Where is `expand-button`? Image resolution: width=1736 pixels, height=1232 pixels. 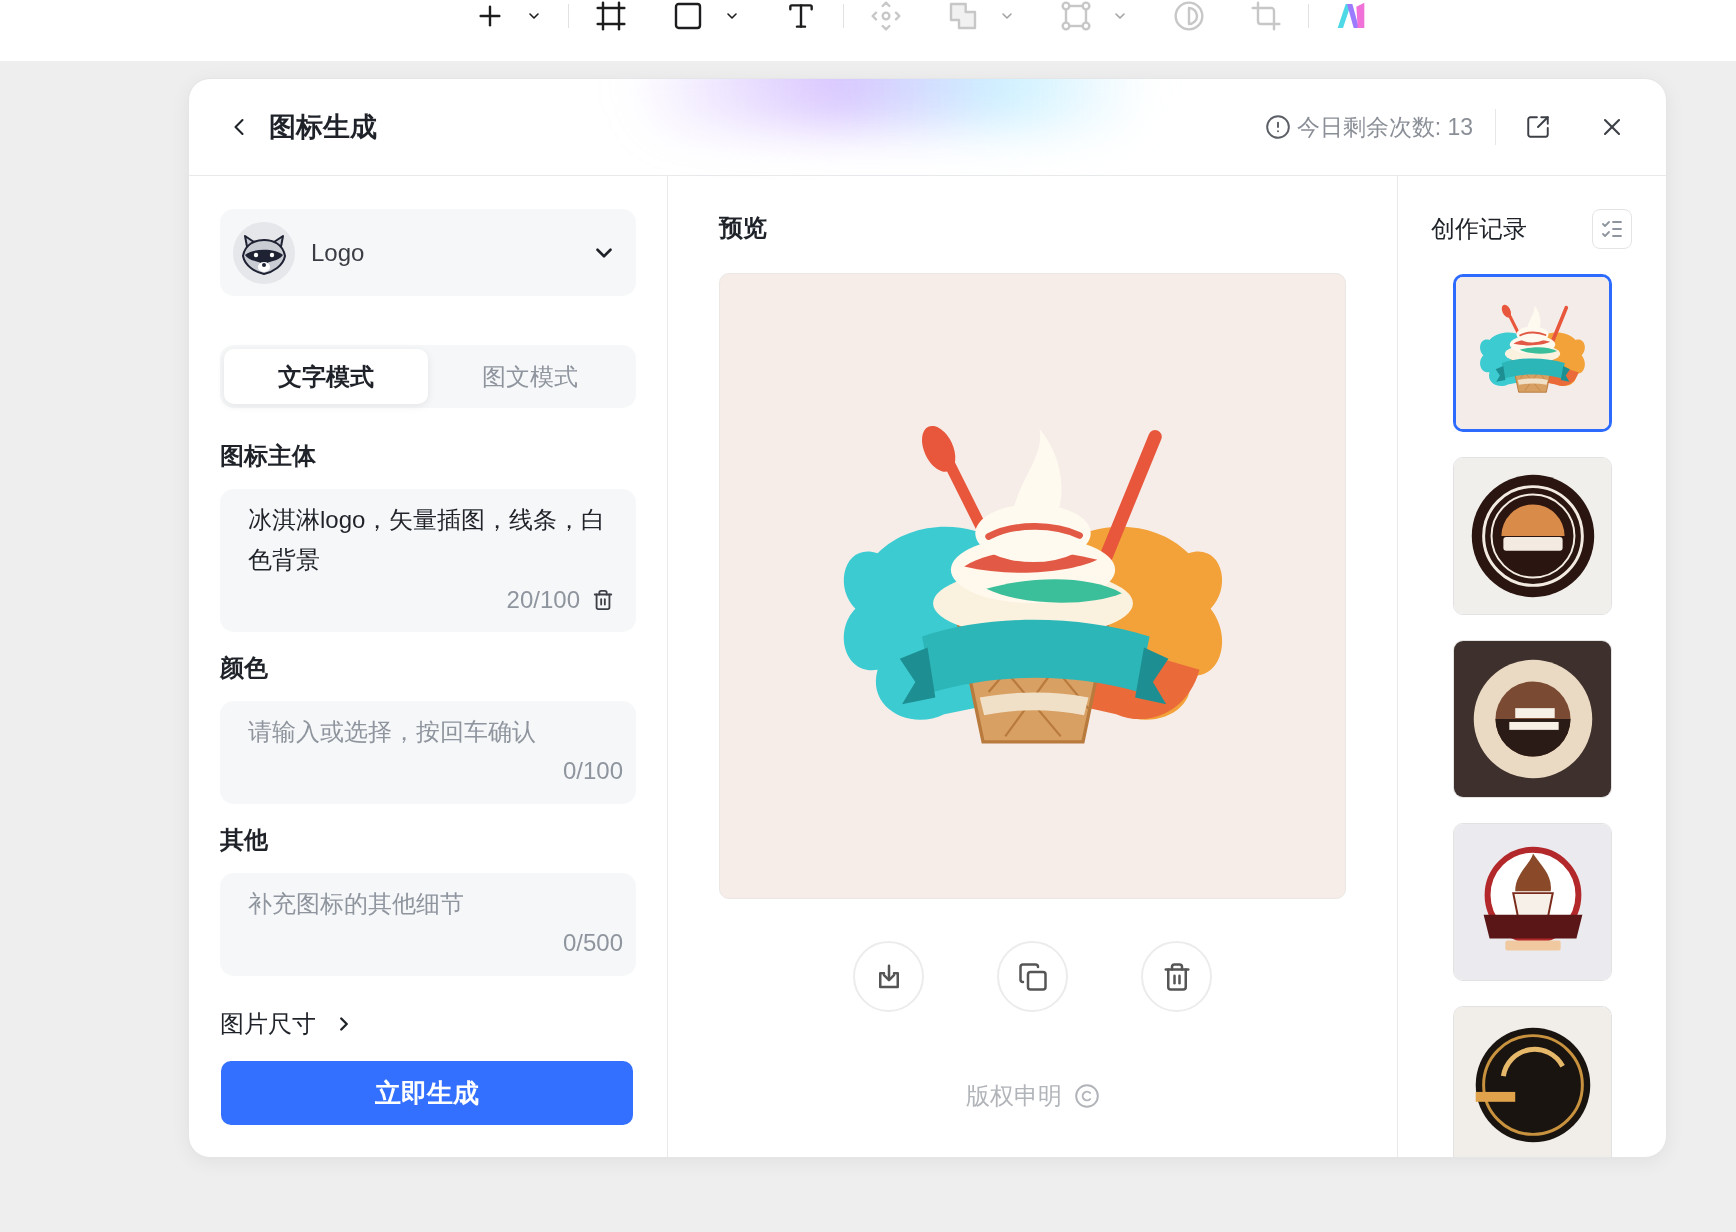
expand-button is located at coordinates (1538, 127).